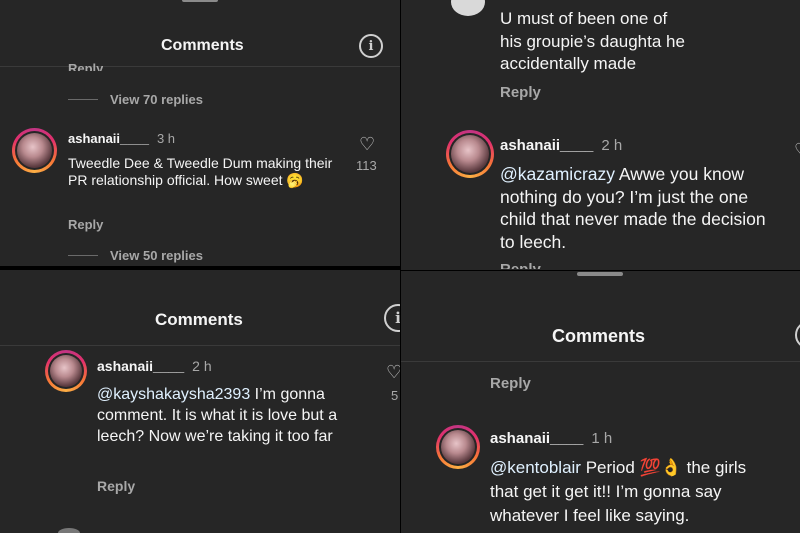  I want to click on view-replies-button: View 50 replies, so click(135, 255).